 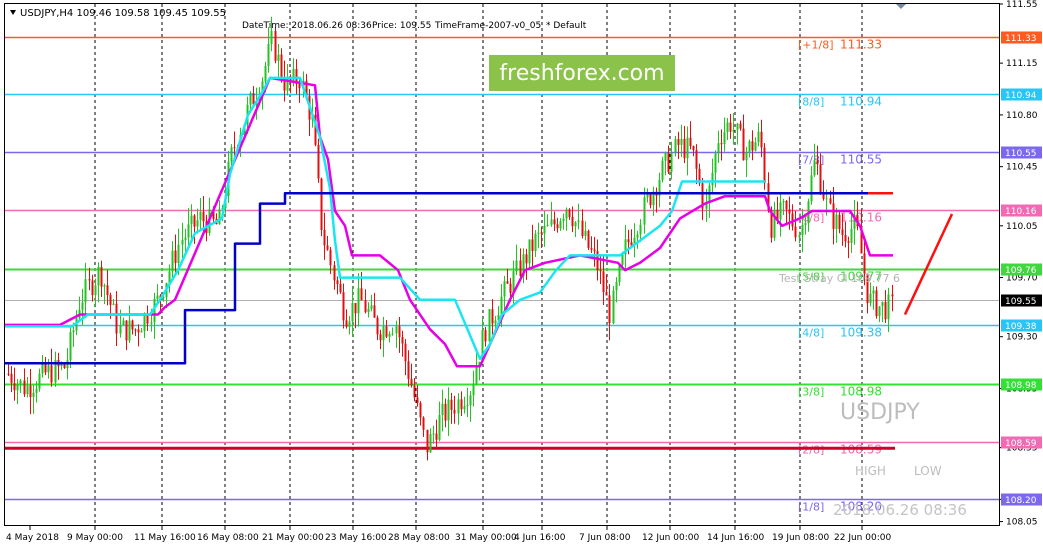 What do you see at coordinates (1021, 212) in the screenshot?
I see `level-price-tag-label: 110.16` at bounding box center [1021, 212].